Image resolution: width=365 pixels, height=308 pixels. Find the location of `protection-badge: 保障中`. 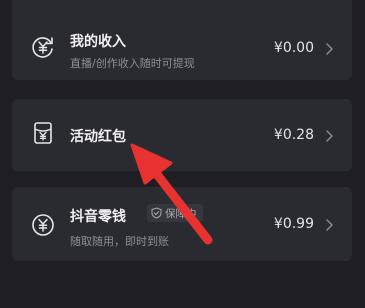

protection-badge: 保障中 is located at coordinates (175, 213).